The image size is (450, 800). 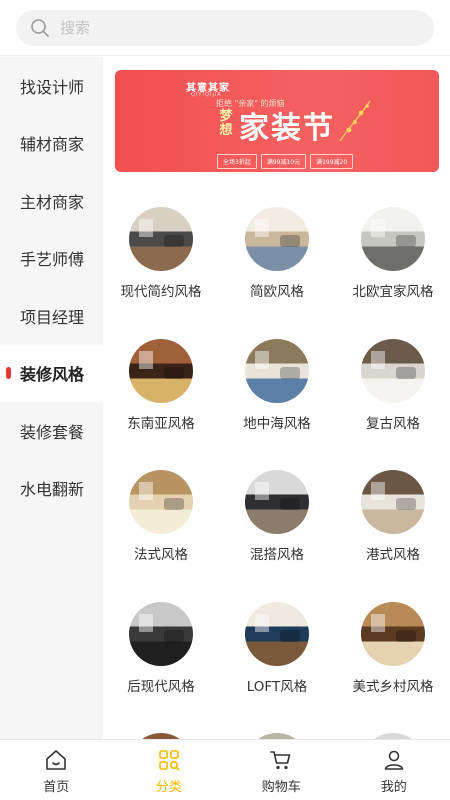 I want to click on sidebar-item-label: 手艺师傅, so click(x=52, y=260).